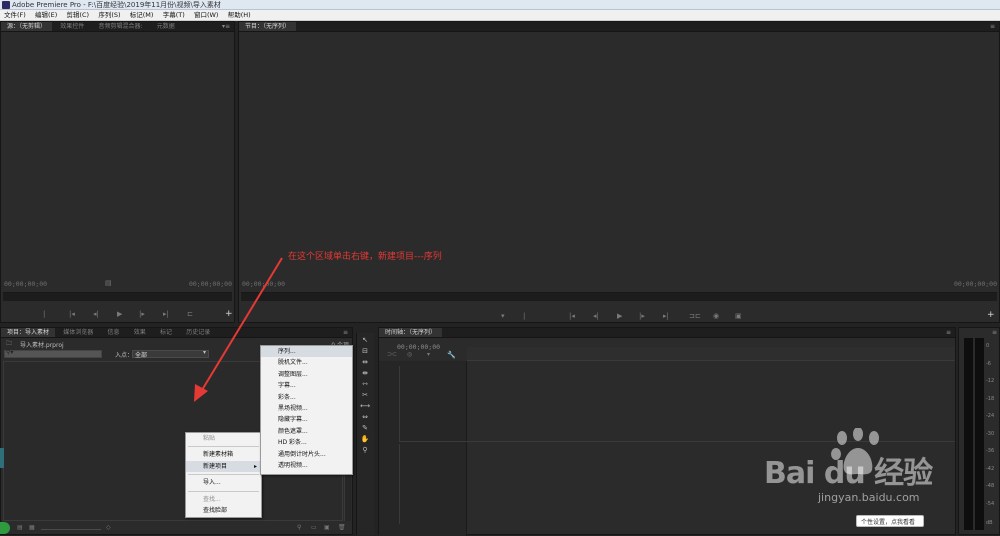 Image resolution: width=1000 pixels, height=536 pixels. What do you see at coordinates (117, 154) in the screenshot?
I see `source-viewer` at bounding box center [117, 154].